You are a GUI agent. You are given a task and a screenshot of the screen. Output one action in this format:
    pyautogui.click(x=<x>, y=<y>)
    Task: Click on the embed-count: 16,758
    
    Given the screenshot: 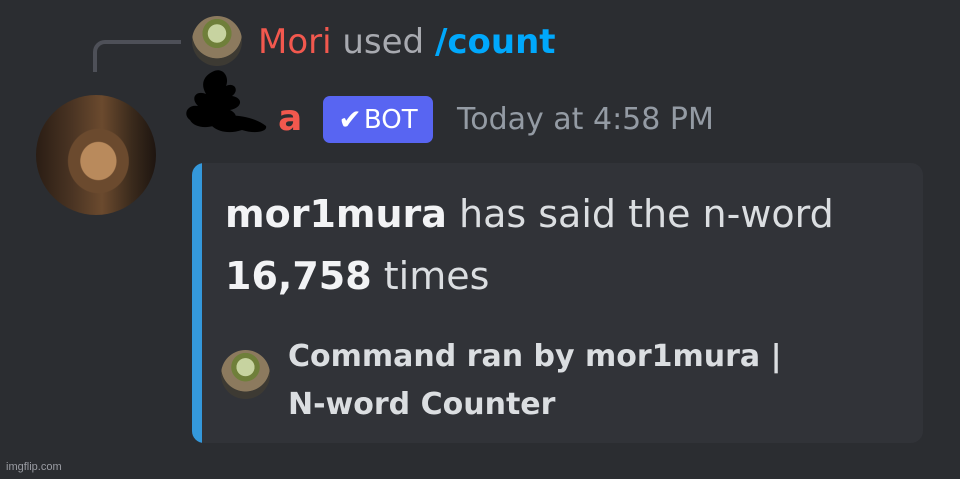 What is the action you would take?
    pyautogui.click(x=298, y=276)
    